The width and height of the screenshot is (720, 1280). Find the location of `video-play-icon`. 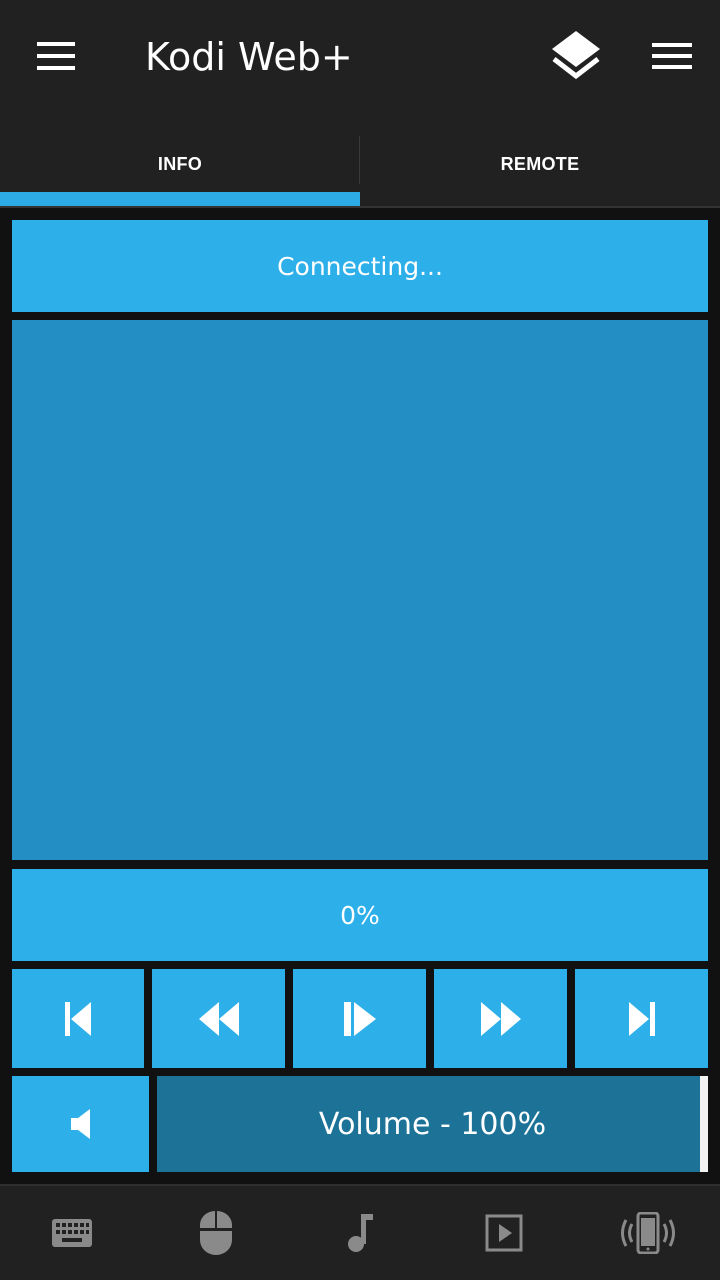

video-play-icon is located at coordinates (504, 1233).